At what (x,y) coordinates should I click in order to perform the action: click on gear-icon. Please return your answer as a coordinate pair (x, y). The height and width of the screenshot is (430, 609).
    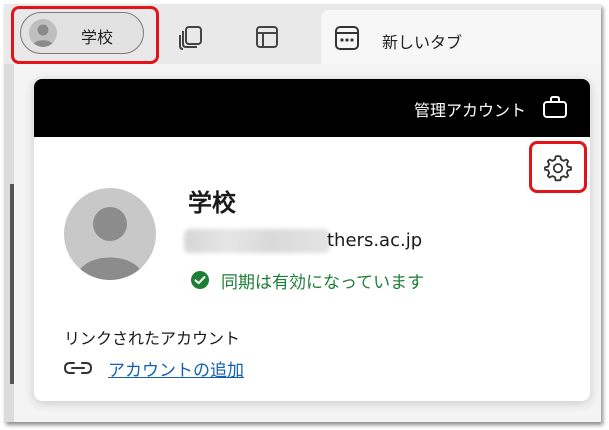
    Looking at the image, I should click on (558, 170).